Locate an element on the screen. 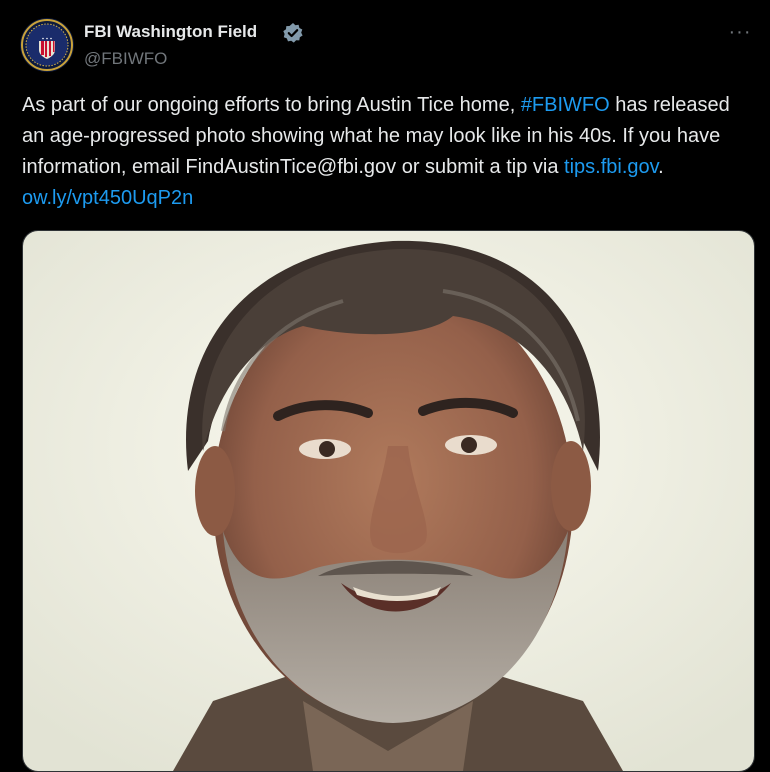 This screenshot has width=770, height=772. more-options-icon: ··· is located at coordinates (740, 32).